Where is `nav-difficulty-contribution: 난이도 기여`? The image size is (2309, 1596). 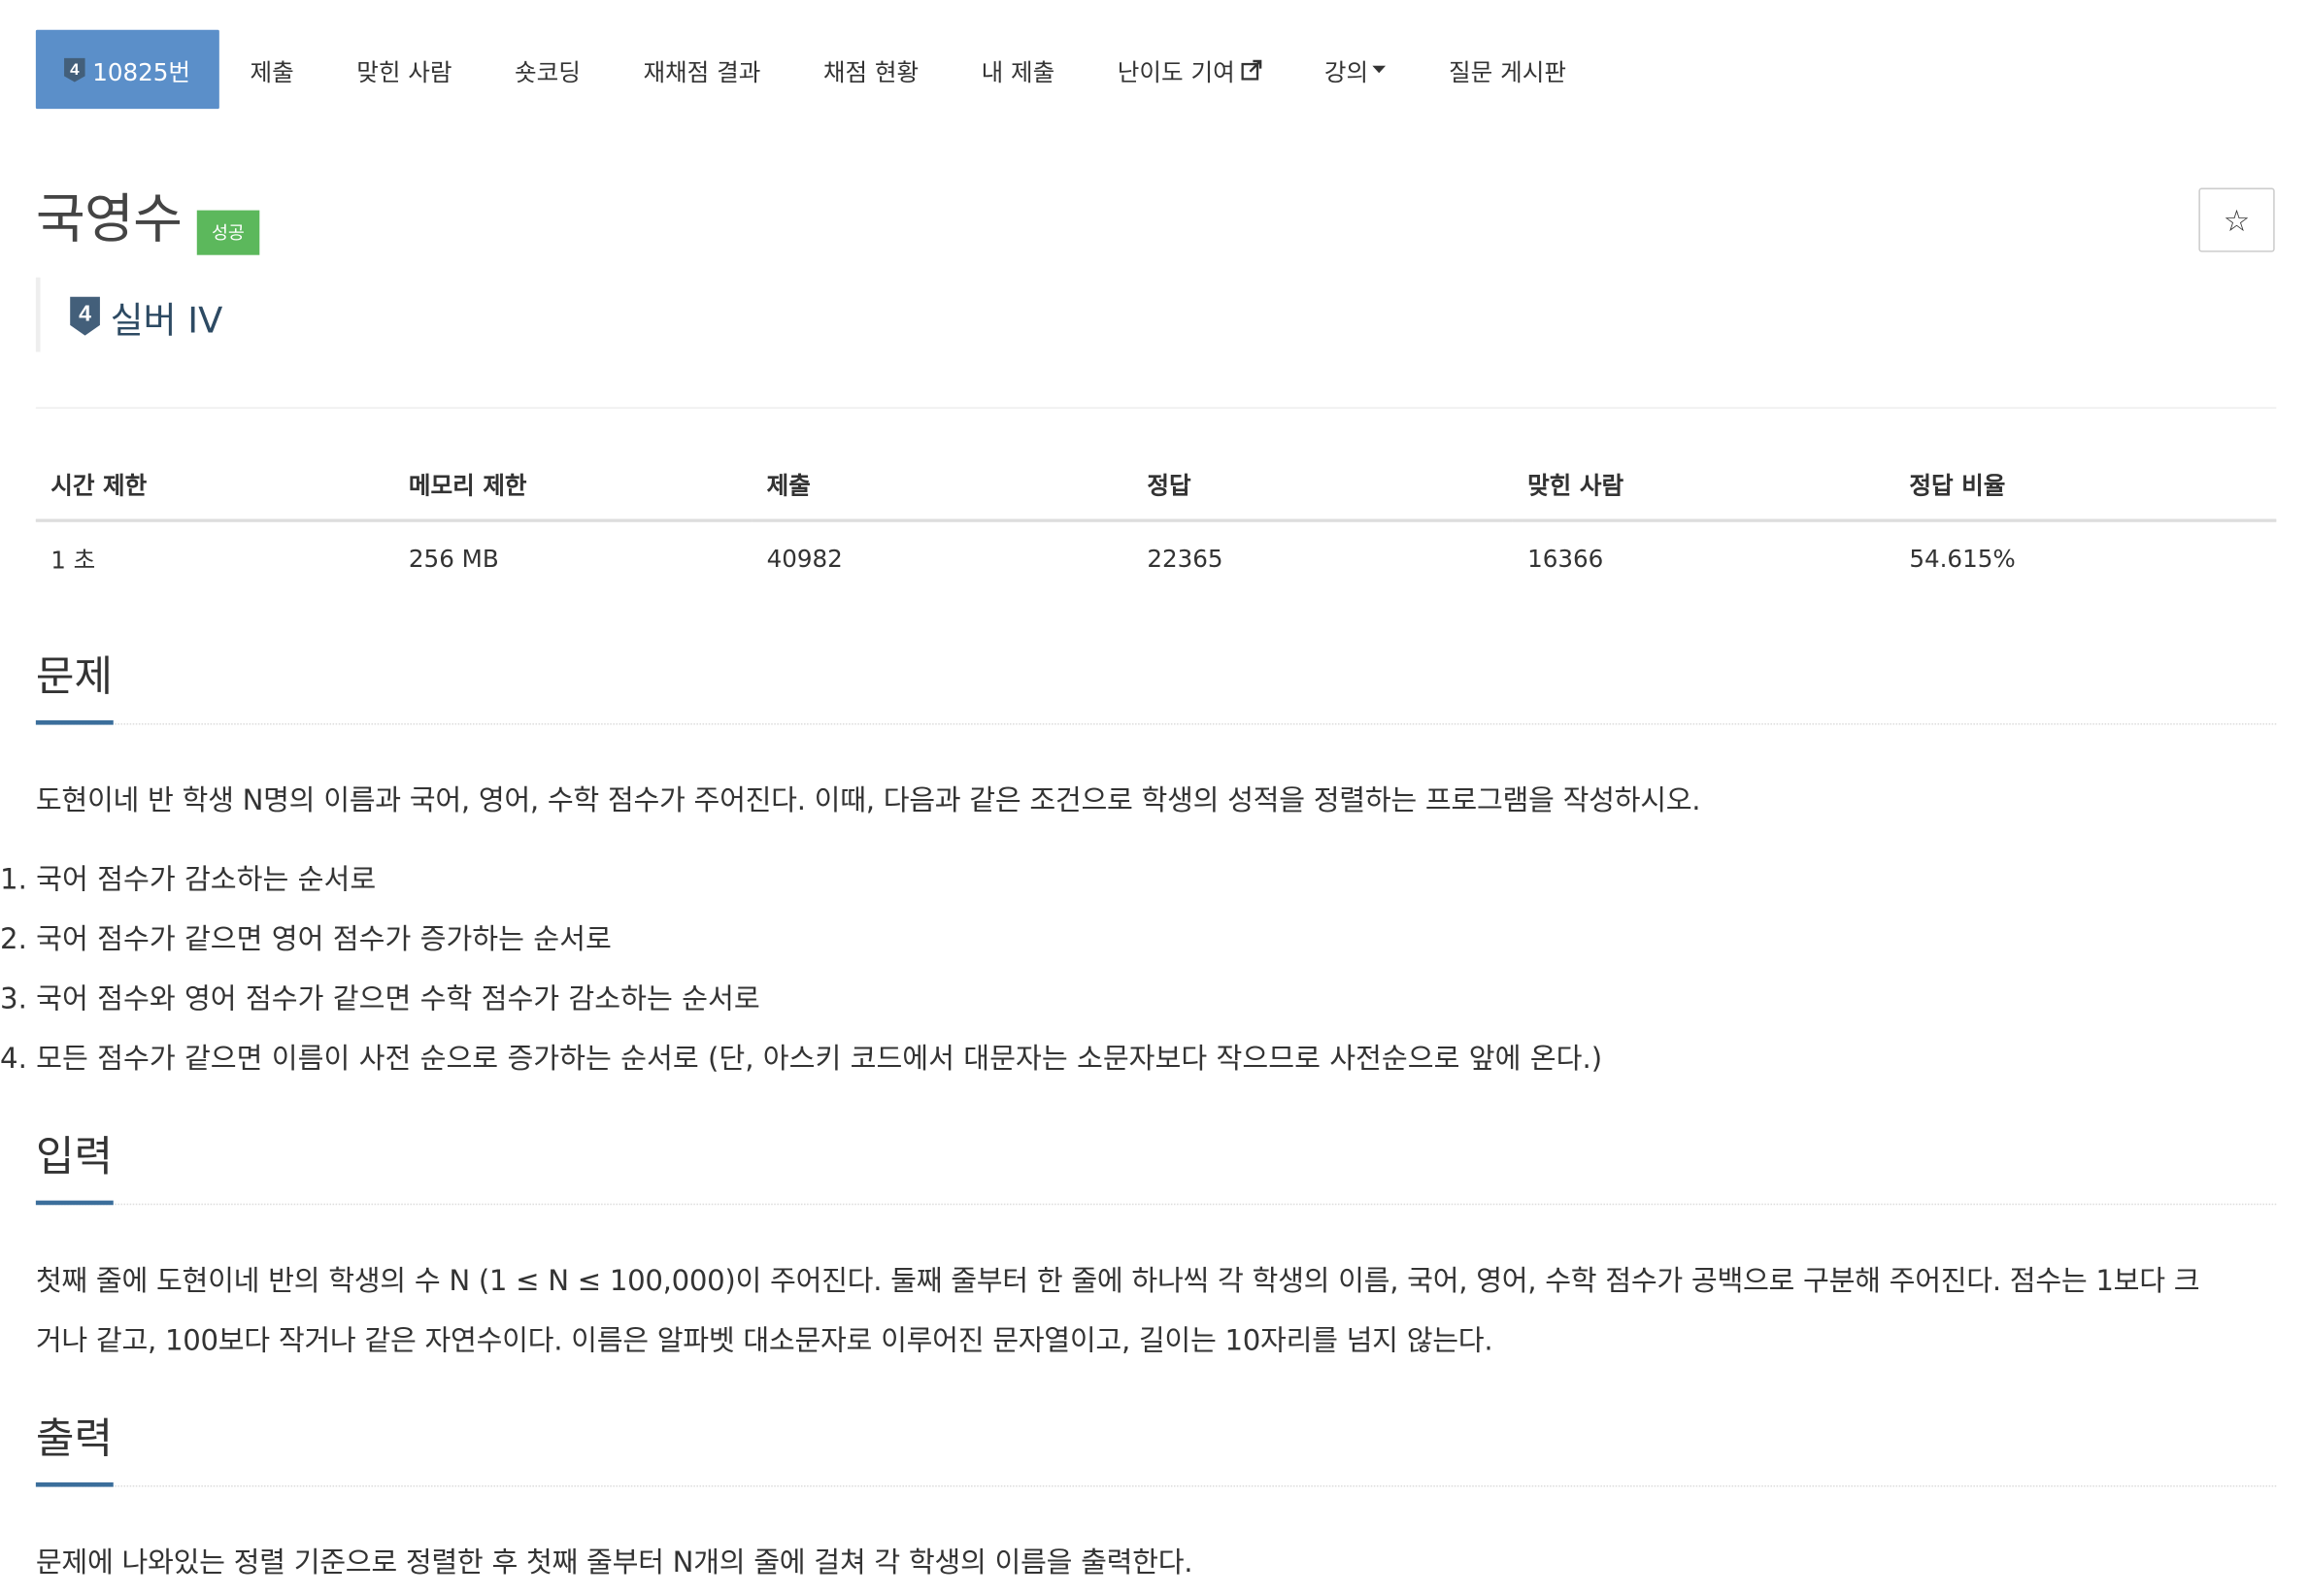
nav-difficulty-contribution: 난이도 기여 is located at coordinates (1190, 69).